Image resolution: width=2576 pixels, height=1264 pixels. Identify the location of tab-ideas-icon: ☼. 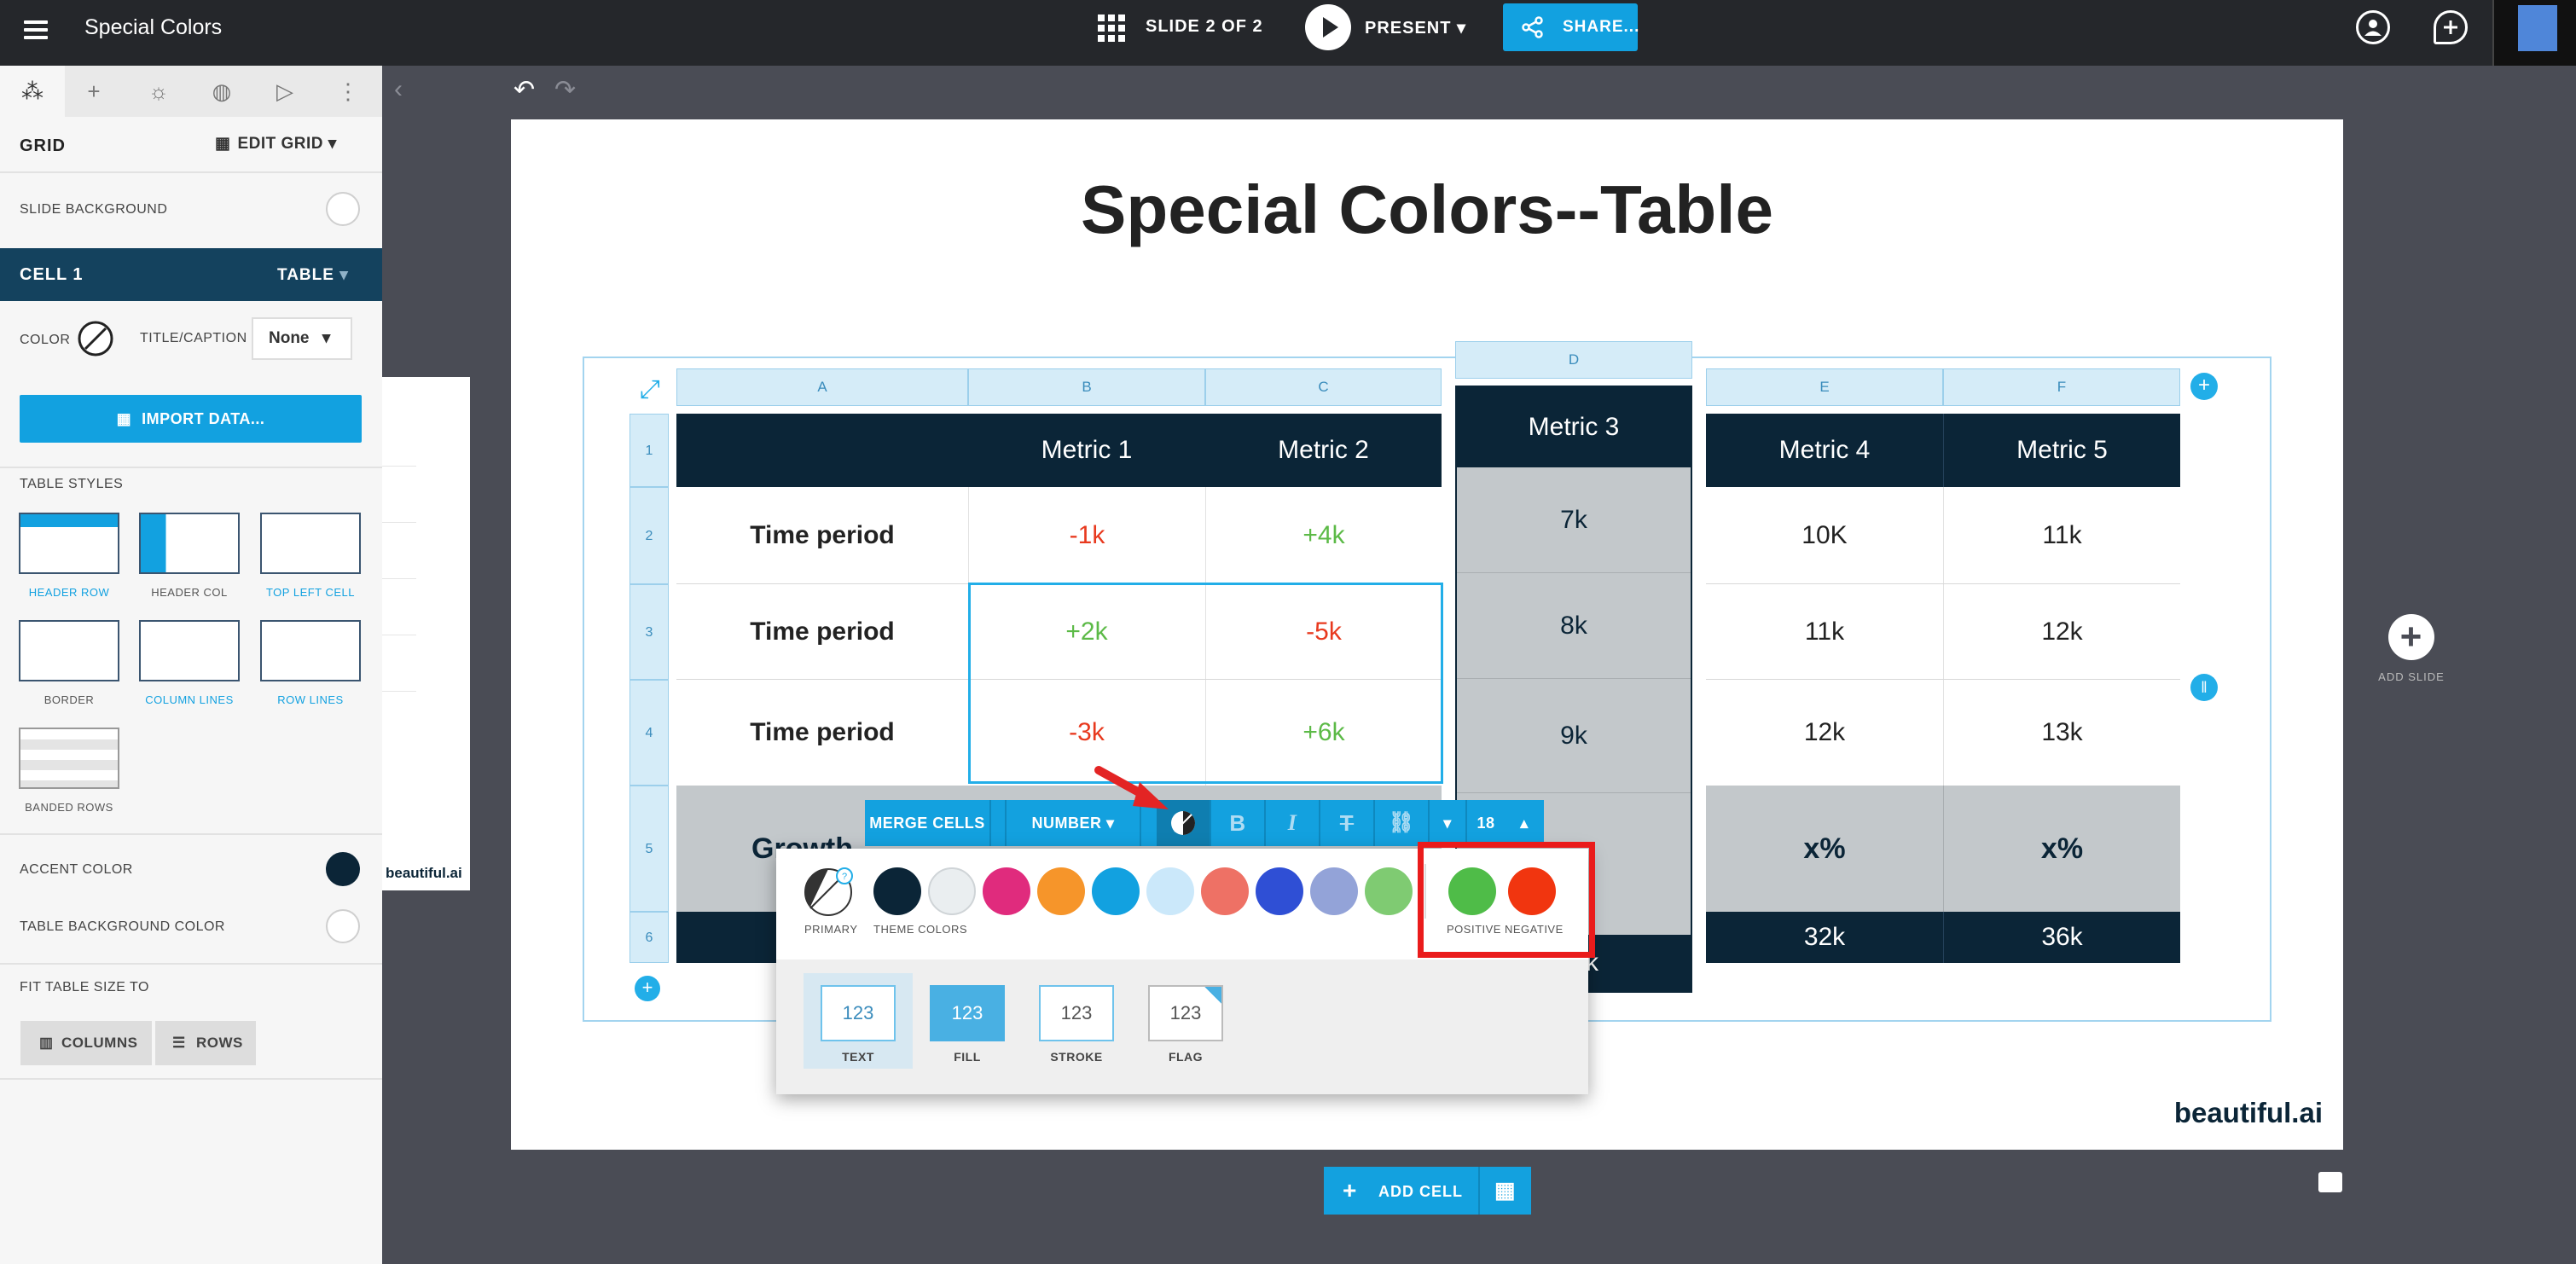
(158, 91).